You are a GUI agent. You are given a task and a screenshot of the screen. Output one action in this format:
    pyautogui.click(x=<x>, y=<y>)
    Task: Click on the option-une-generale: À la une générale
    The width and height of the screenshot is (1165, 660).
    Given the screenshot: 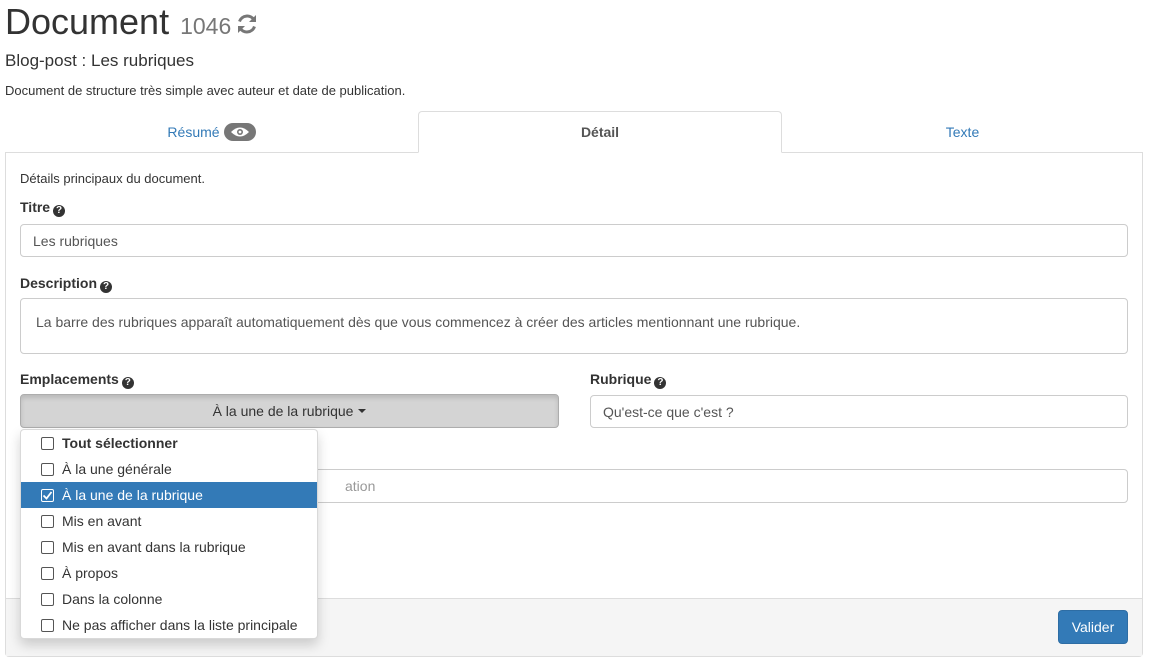 What is the action you would take?
    pyautogui.click(x=169, y=469)
    